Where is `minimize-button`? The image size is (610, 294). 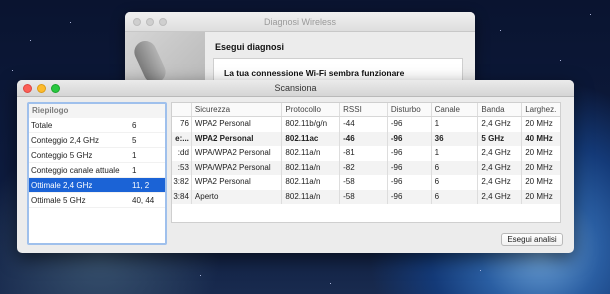
minimize-button is located at coordinates (41, 88).